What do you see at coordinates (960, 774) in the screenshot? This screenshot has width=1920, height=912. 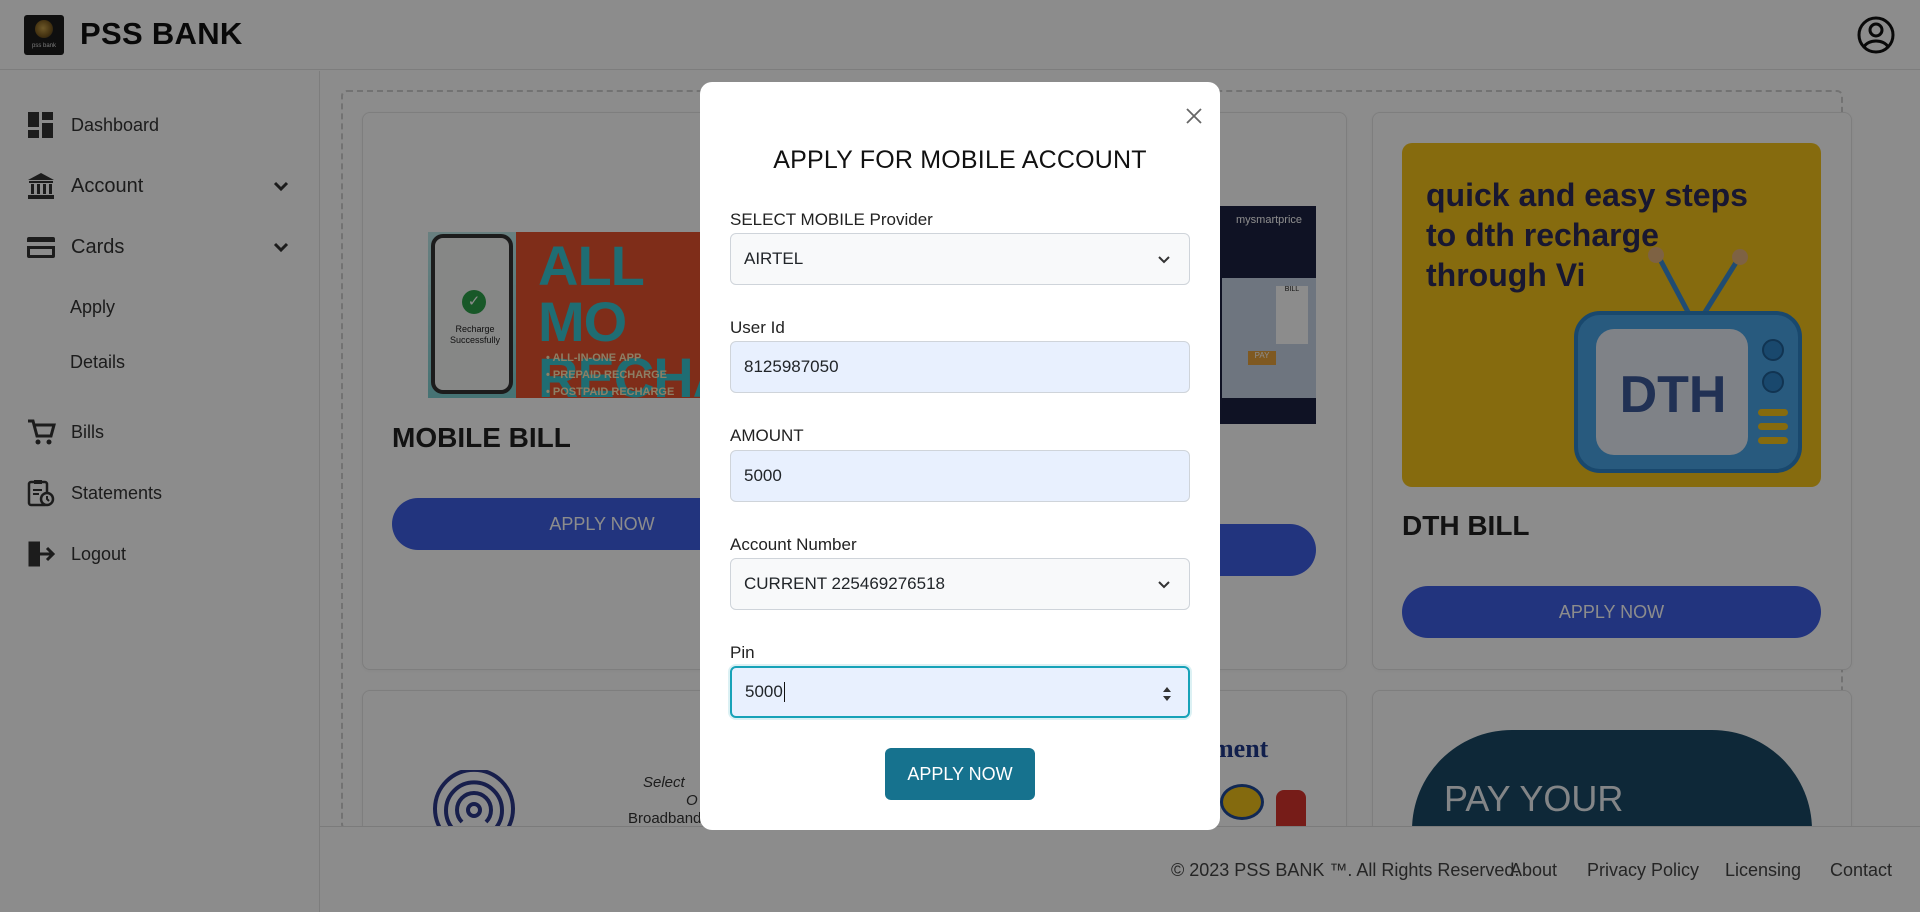 I see `apply-now-submit-button: APPLY NOW` at bounding box center [960, 774].